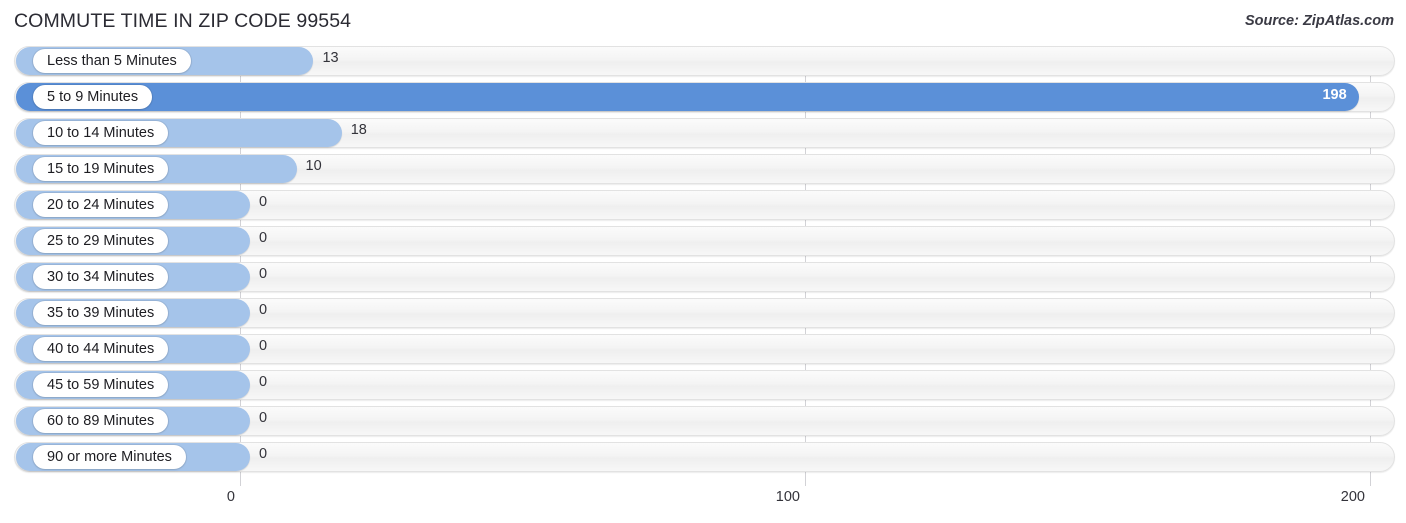  I want to click on bar-row: 35 to 39 Minutes 0, so click(703, 313).